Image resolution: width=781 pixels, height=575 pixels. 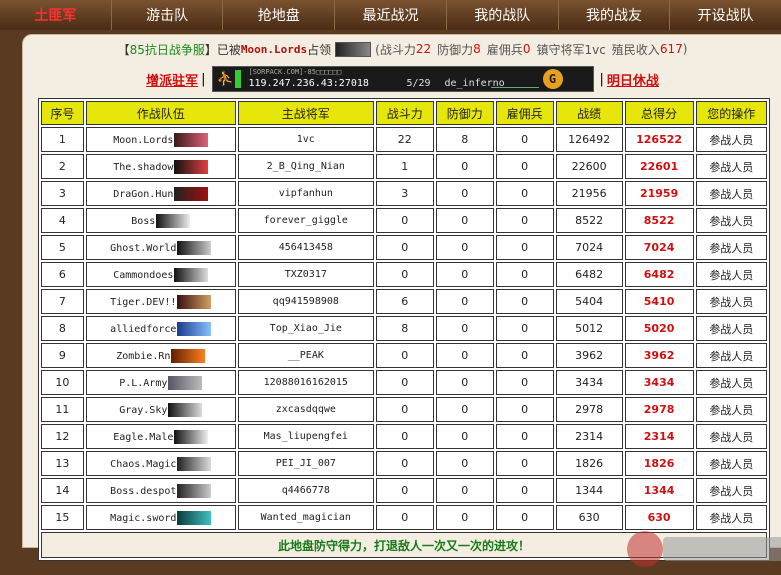 I want to click on table-row: 8 alliedforce Top_Xiao_Jie 8 0 0 5012 5020 参战人员, so click(x=404, y=328).